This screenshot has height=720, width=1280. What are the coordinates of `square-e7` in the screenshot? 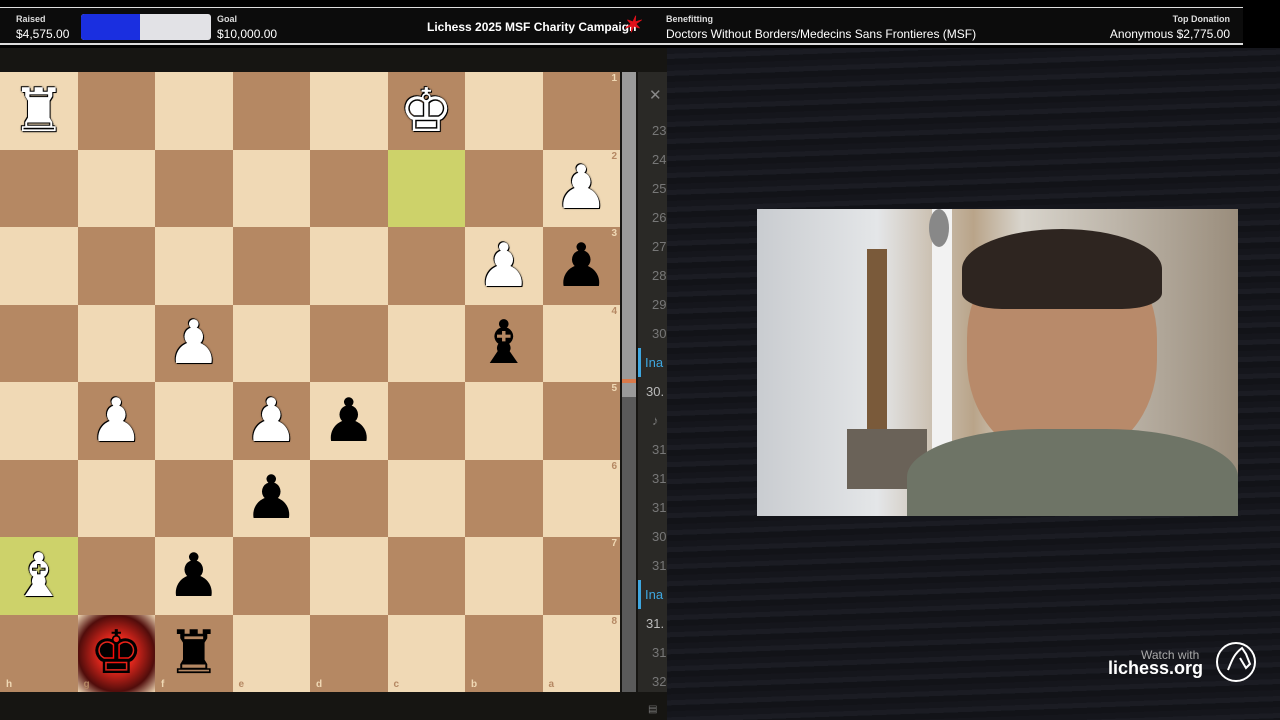 It's located at (271, 576).